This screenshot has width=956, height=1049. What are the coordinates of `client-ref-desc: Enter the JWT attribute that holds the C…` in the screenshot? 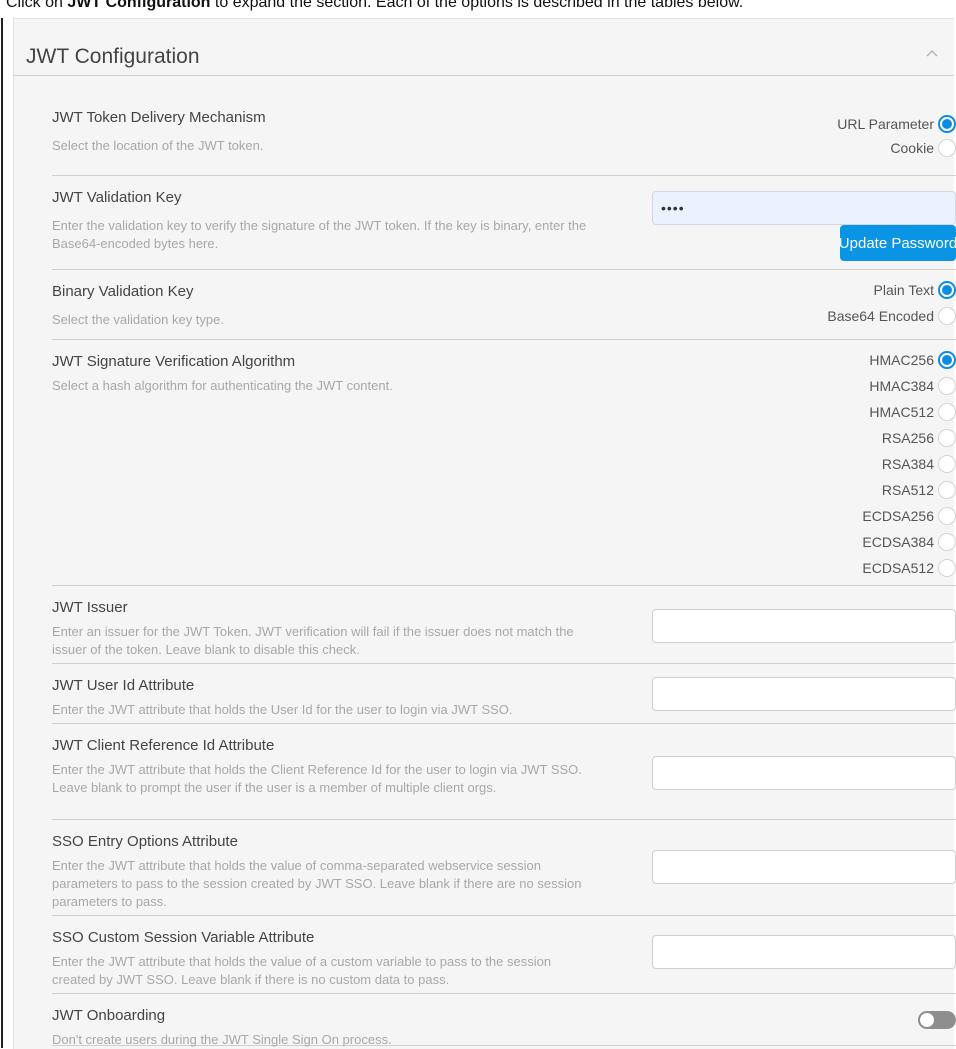 It's located at (317, 778).